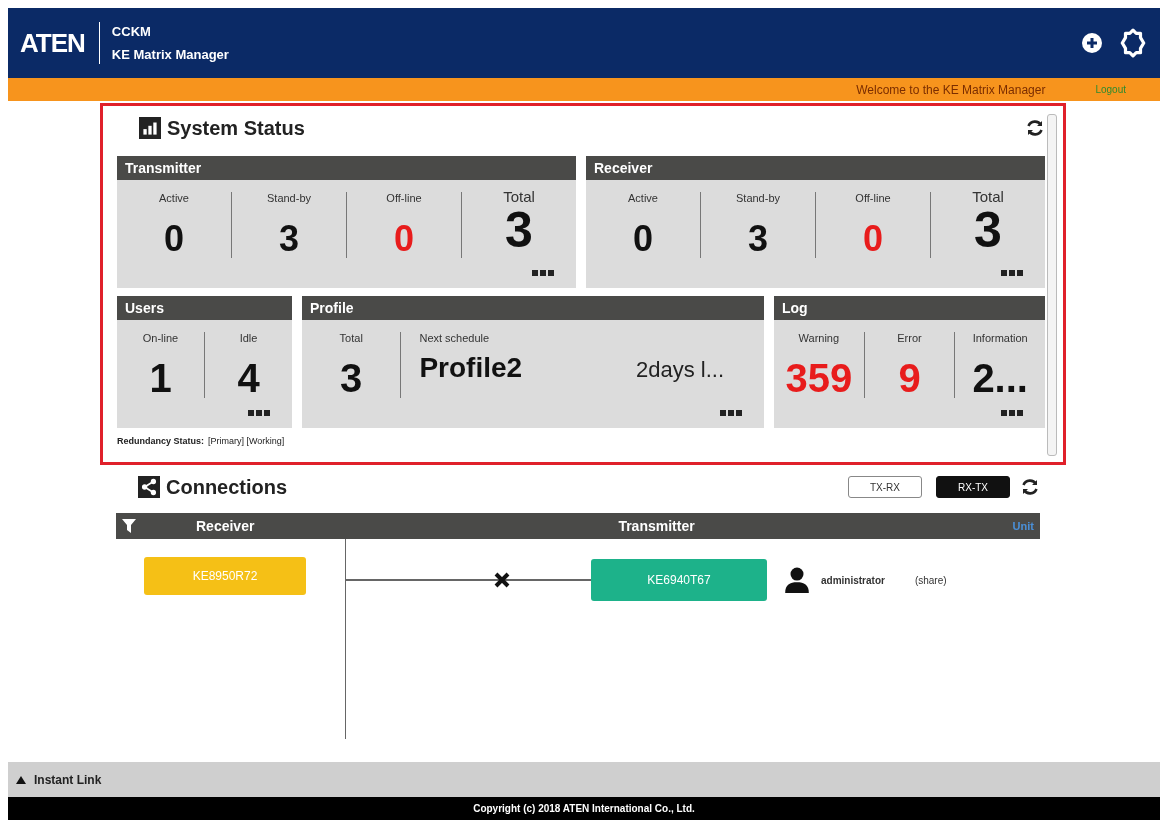 This screenshot has width=1168, height=826. What do you see at coordinates (1133, 43) in the screenshot?
I see `settings-icon` at bounding box center [1133, 43].